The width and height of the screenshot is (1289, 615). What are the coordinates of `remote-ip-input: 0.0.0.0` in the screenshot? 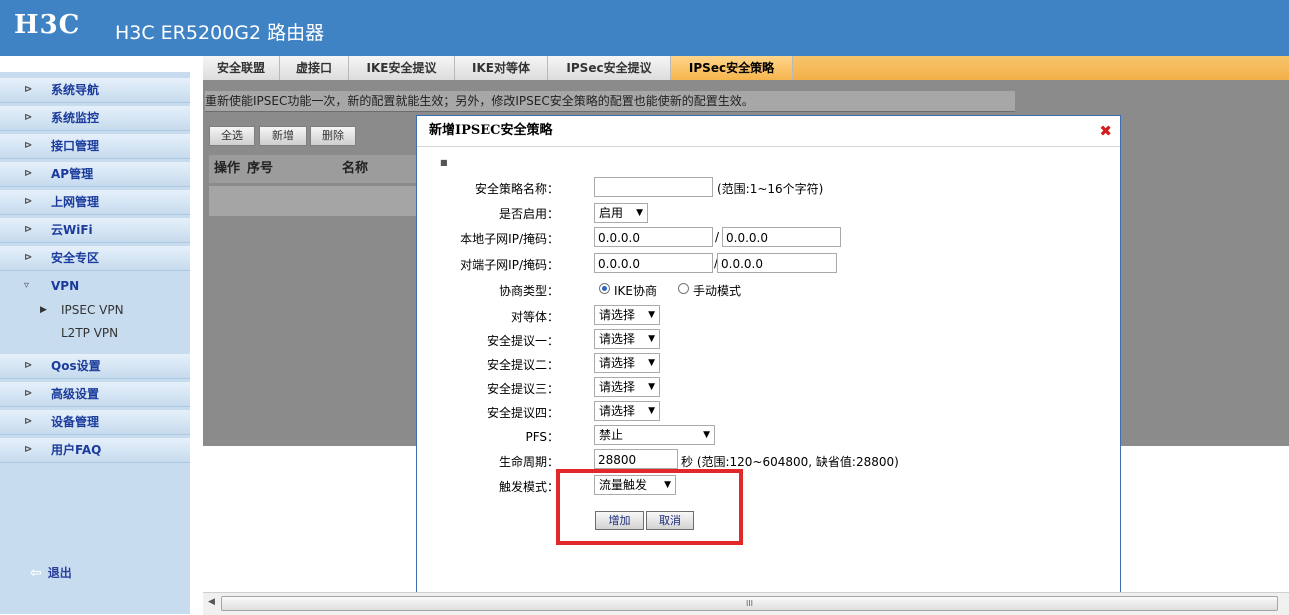 It's located at (653, 263).